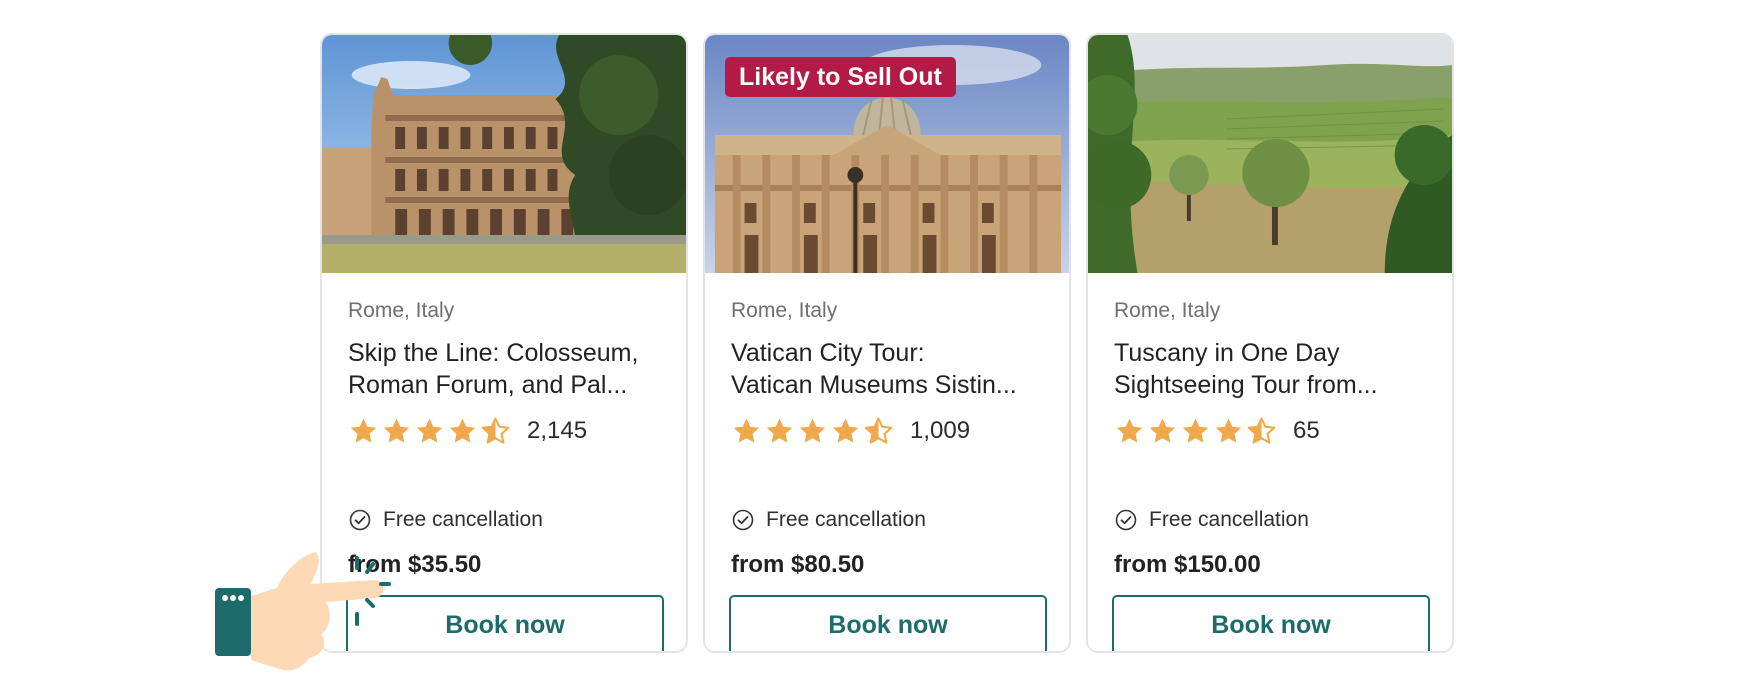  Describe the element at coordinates (840, 77) in the screenshot. I see `likely-to-sell-out-badge: Likely to Sell Out` at that location.